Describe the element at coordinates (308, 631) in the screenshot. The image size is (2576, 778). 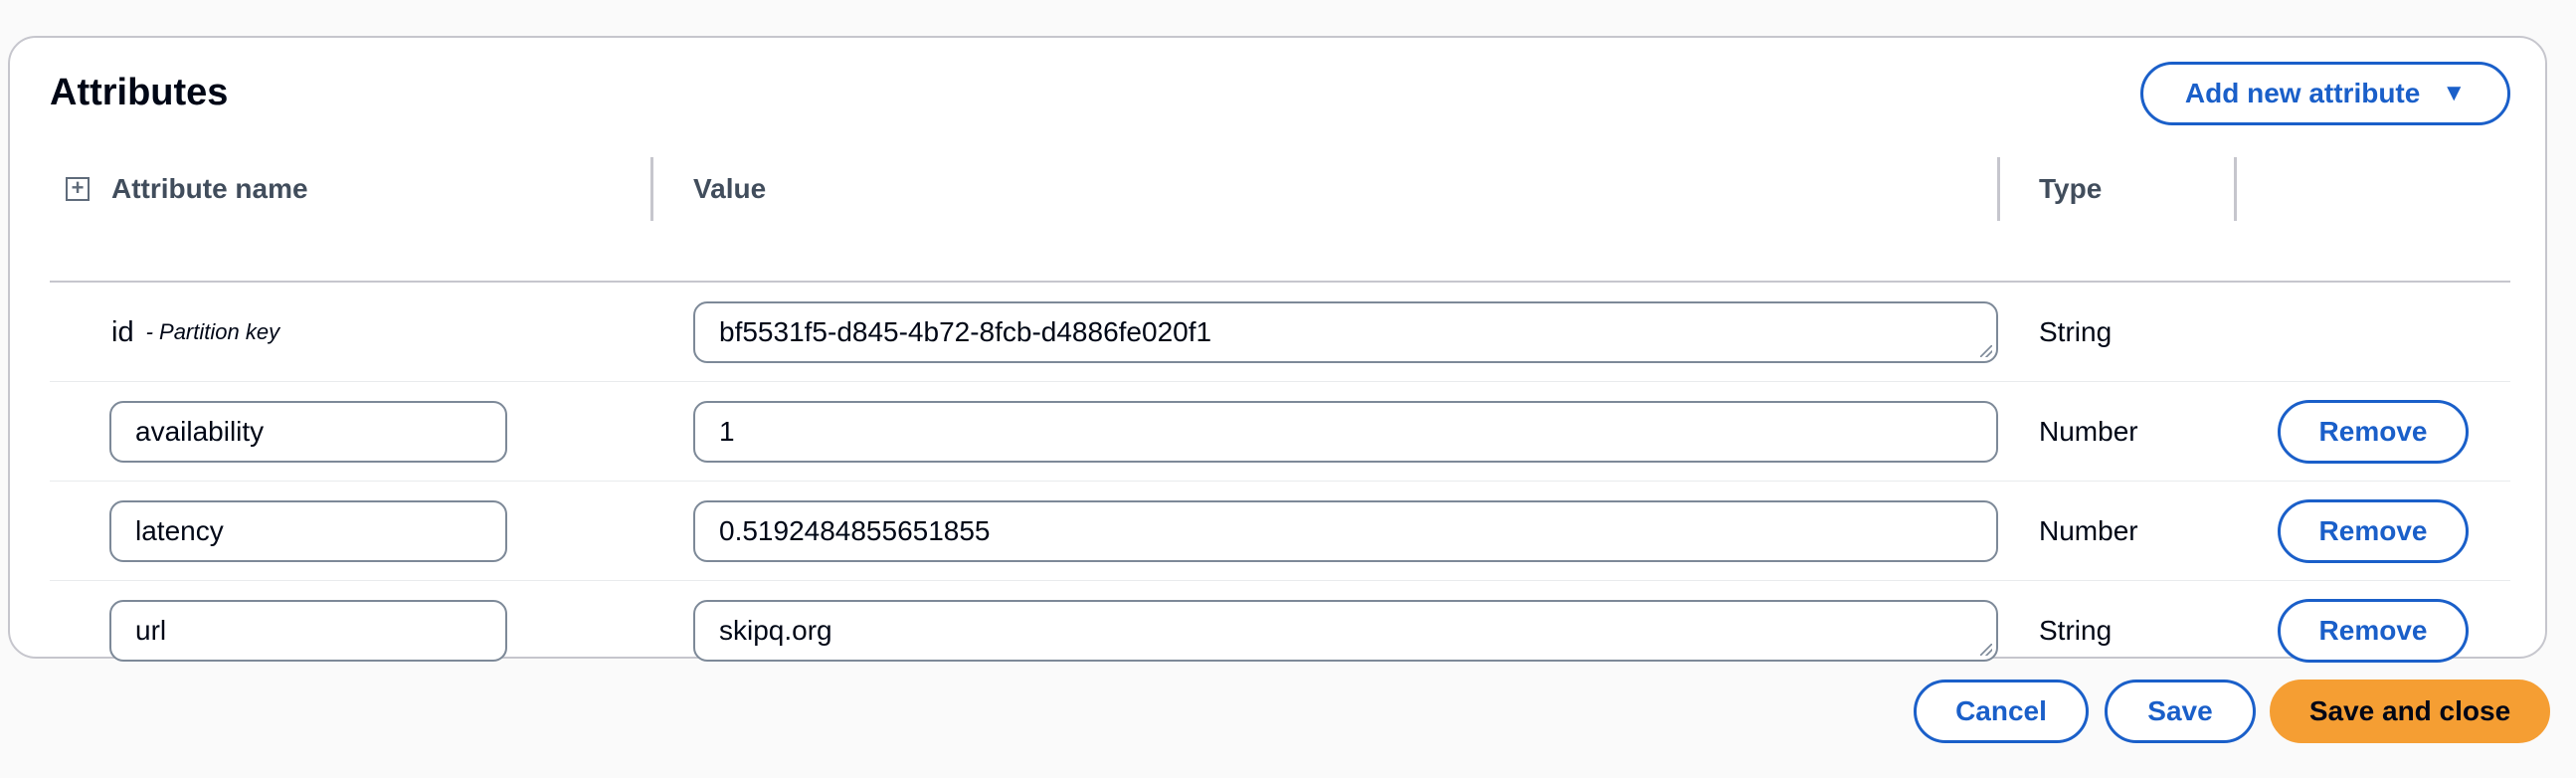
I see `attribute-name-input: url` at that location.